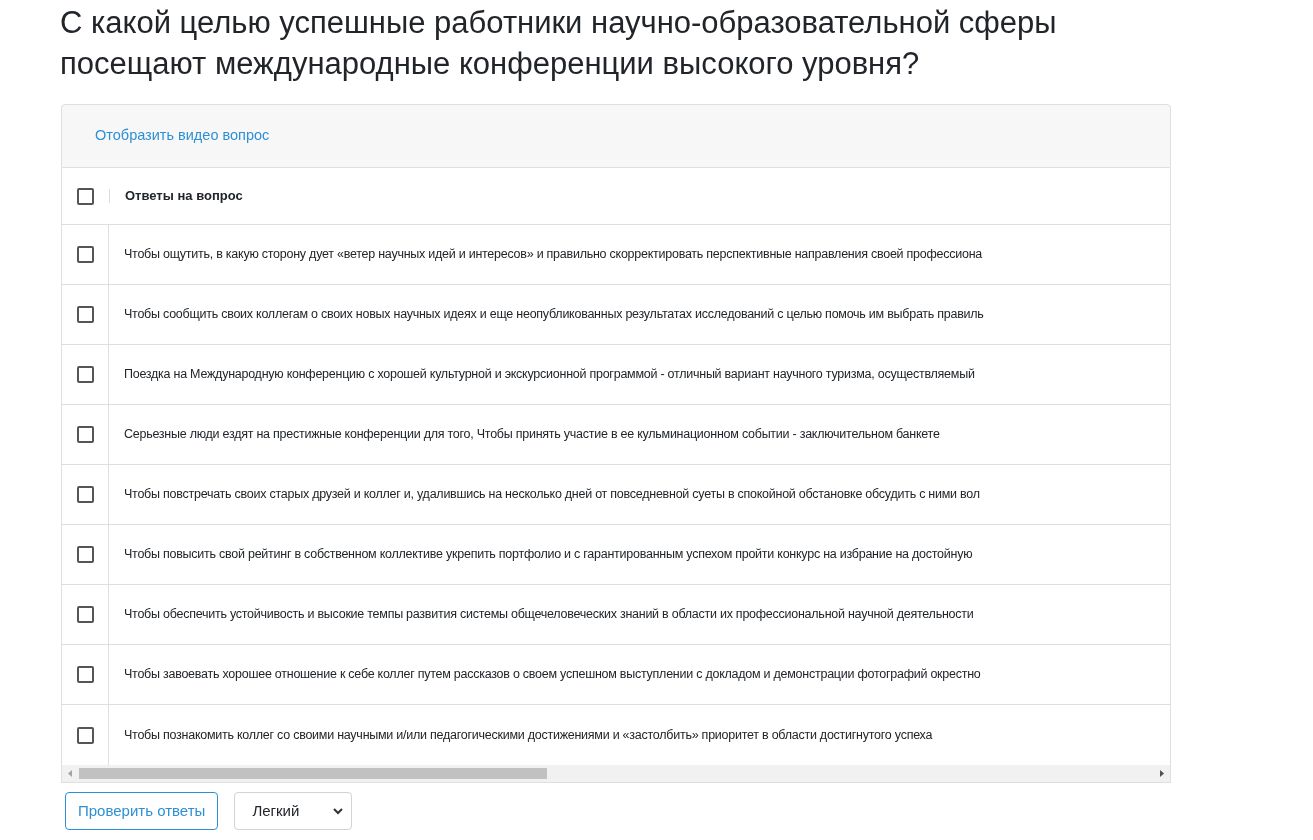 Image resolution: width=1313 pixels, height=840 pixels. I want to click on answer-text: Серьезные люди ездят на престижные конференции для того, Чтобы принять участие в ее кульминационном событии - заключительном банкете, so click(532, 435).